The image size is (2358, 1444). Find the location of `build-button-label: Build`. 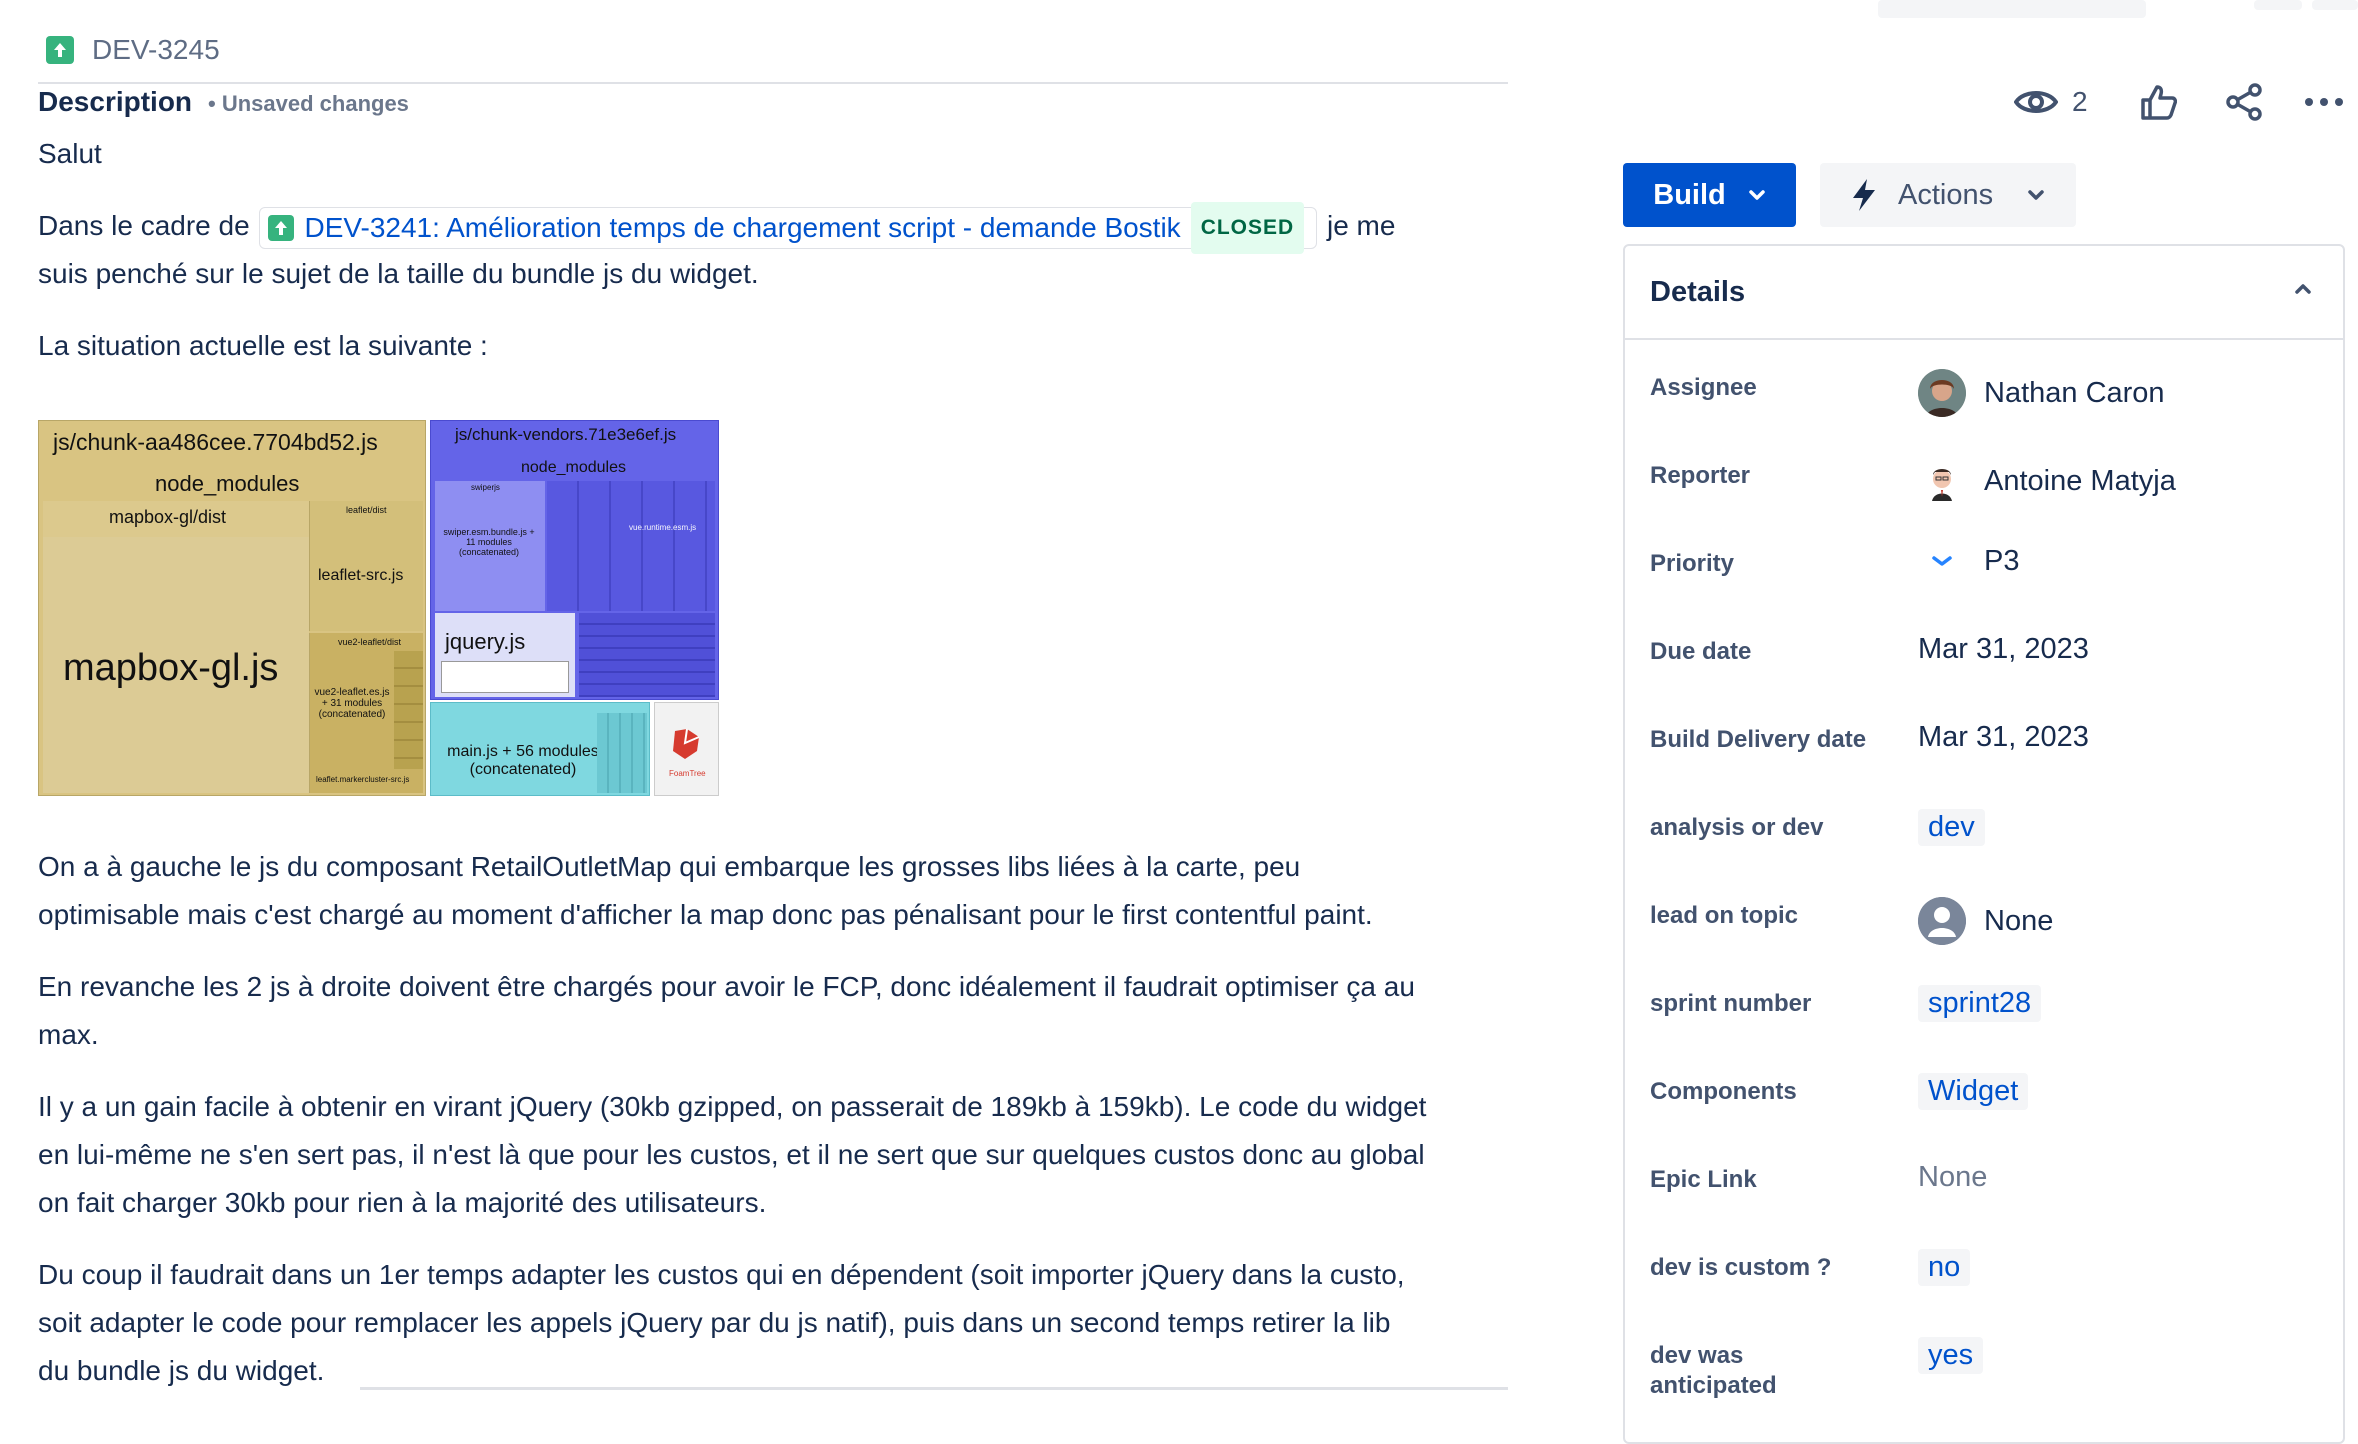

build-button-label: Build is located at coordinates (1689, 194).